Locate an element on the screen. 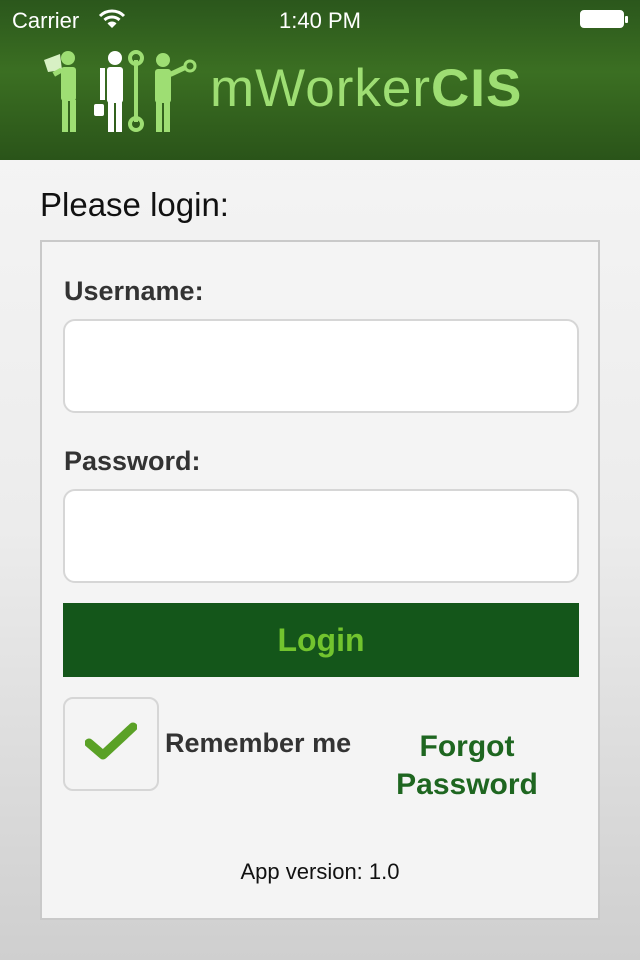 This screenshot has height=960, width=640. username-input is located at coordinates (321, 366).